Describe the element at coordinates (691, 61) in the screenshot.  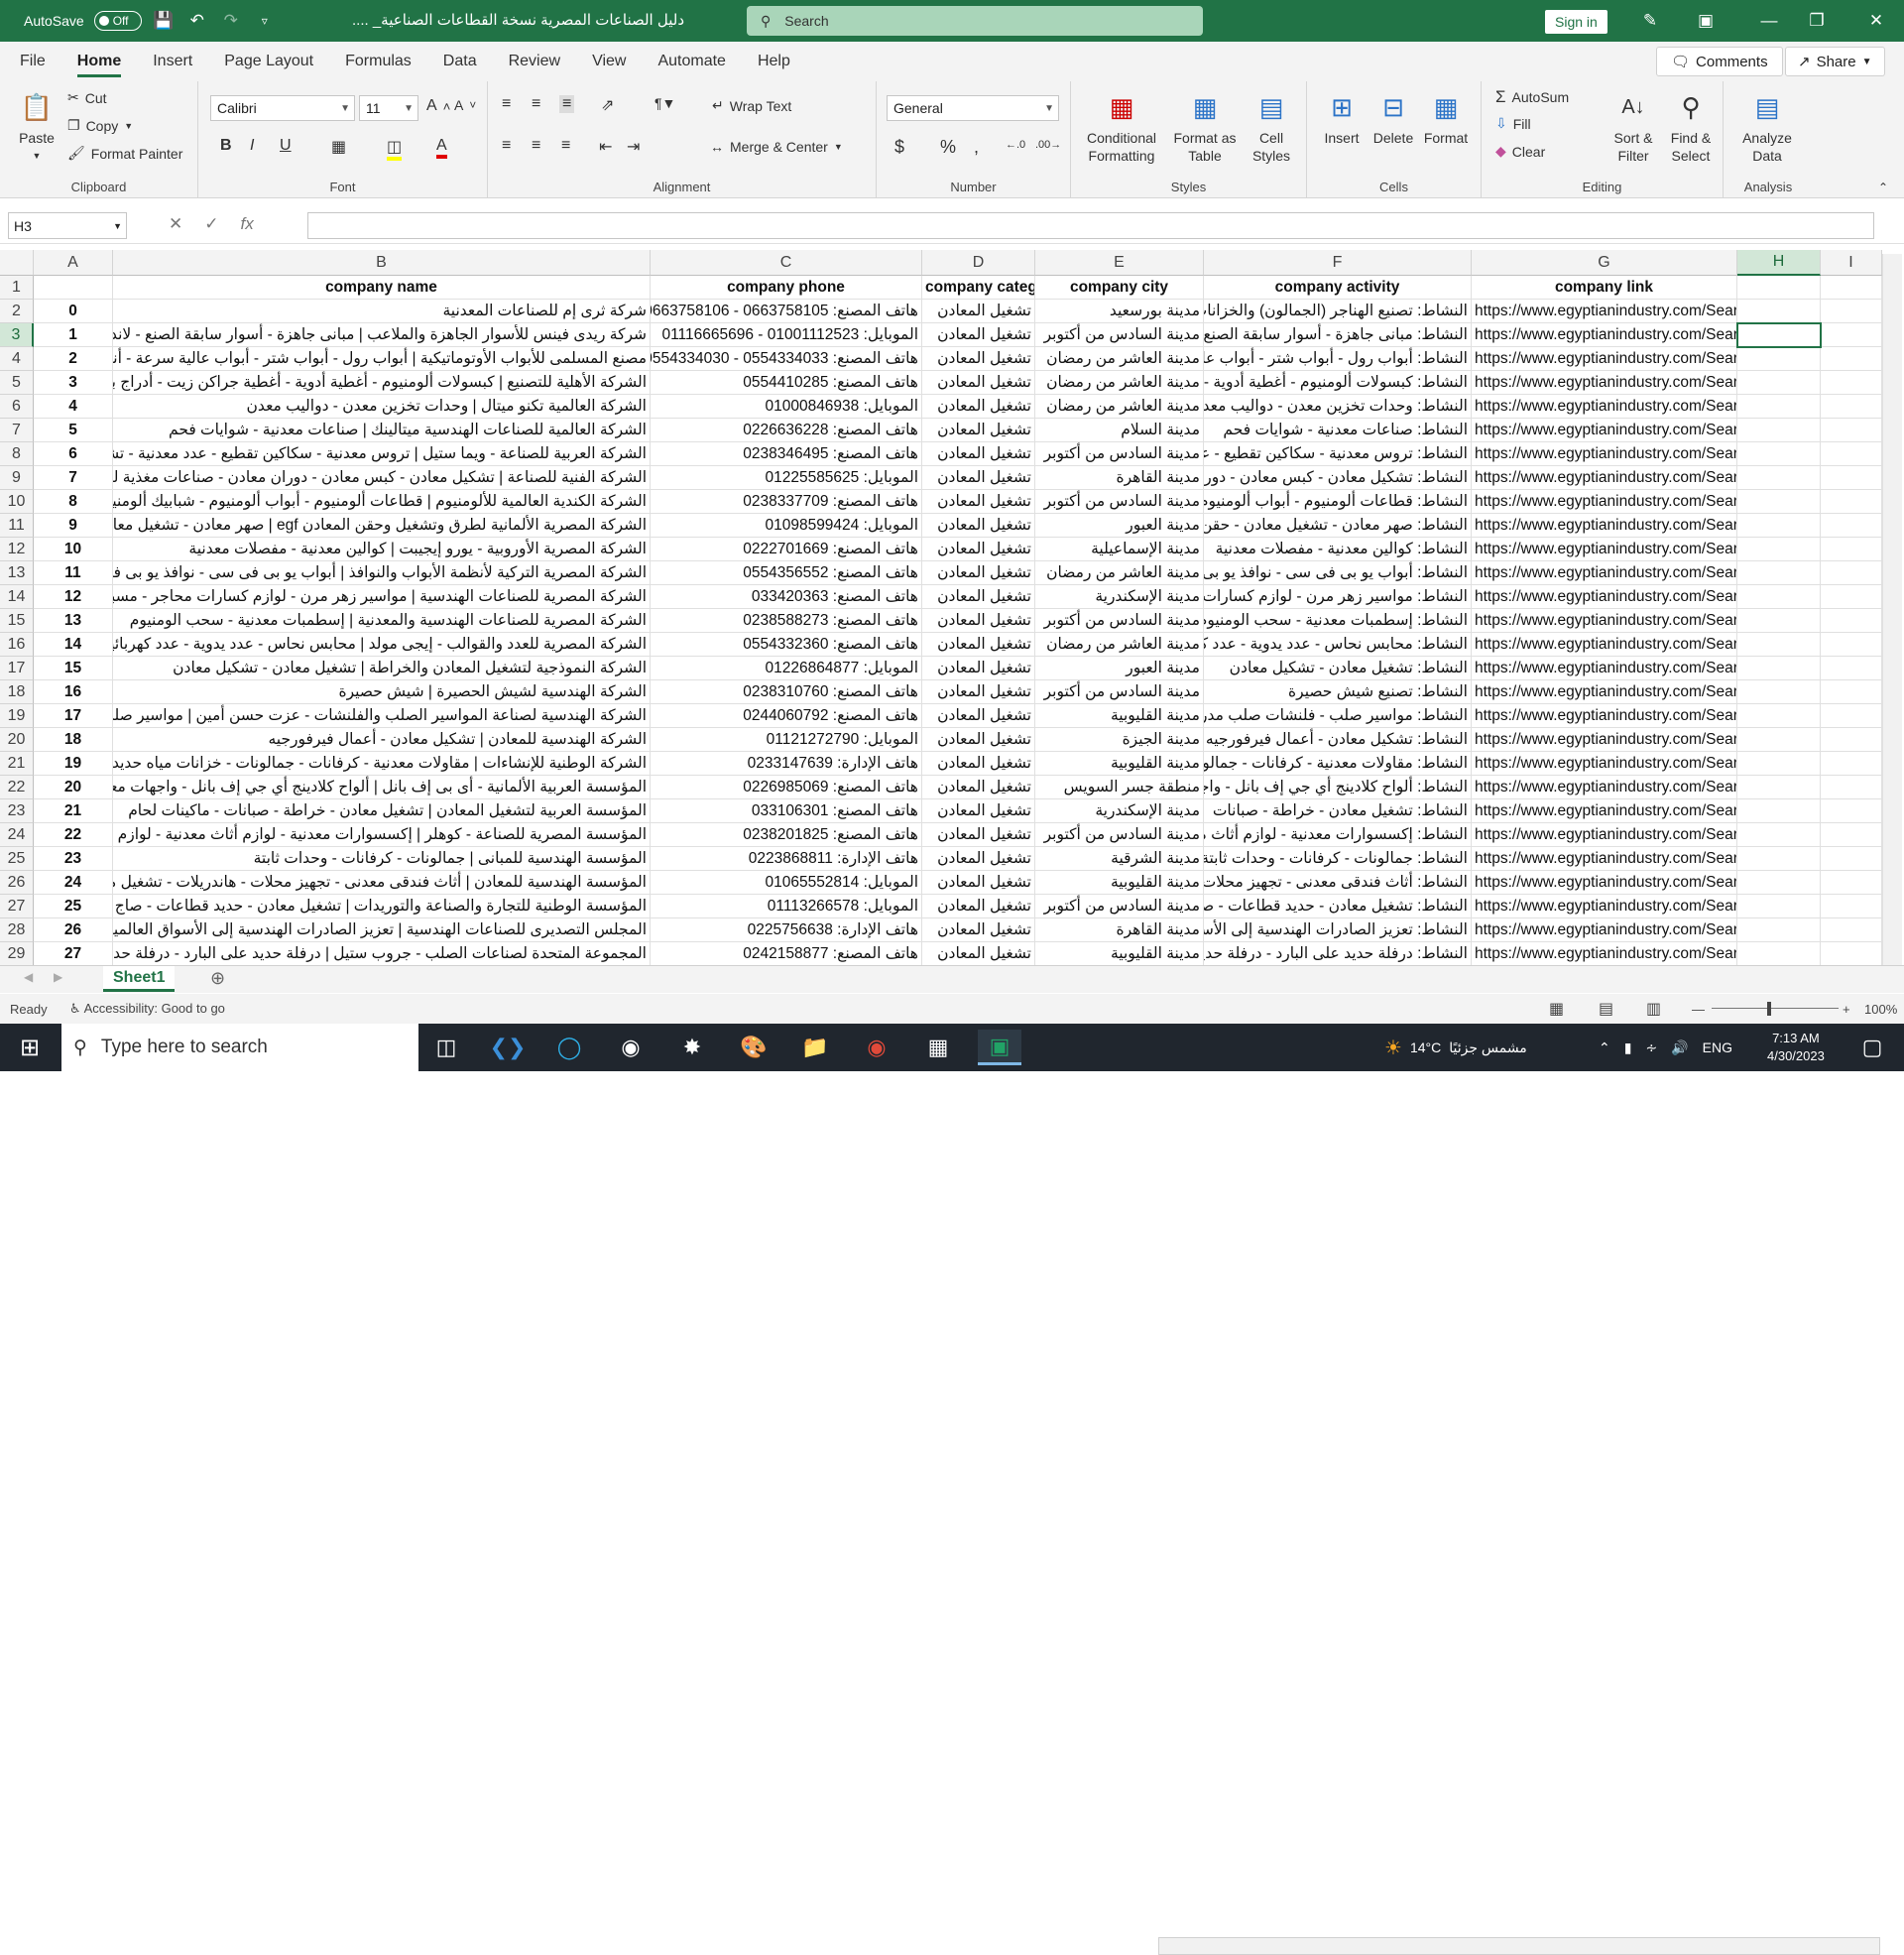
I see `tab-automate: Automate` at that location.